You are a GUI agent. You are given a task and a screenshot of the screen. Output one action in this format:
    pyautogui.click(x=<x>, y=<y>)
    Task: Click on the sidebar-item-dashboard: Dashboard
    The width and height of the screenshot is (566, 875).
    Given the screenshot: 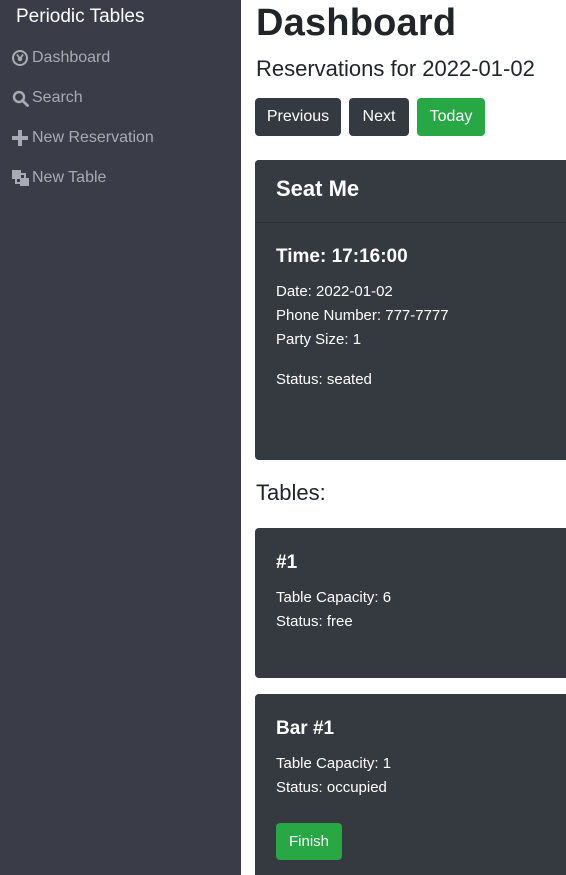 What is the action you would take?
    pyautogui.click(x=60, y=58)
    